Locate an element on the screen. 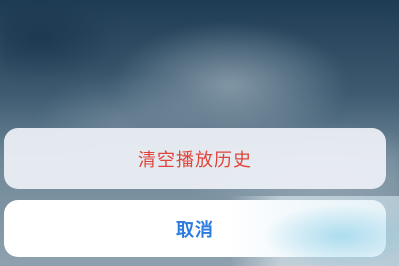 This screenshot has height=266, width=399. clear-history-label: 清空播放历史 is located at coordinates (195, 160).